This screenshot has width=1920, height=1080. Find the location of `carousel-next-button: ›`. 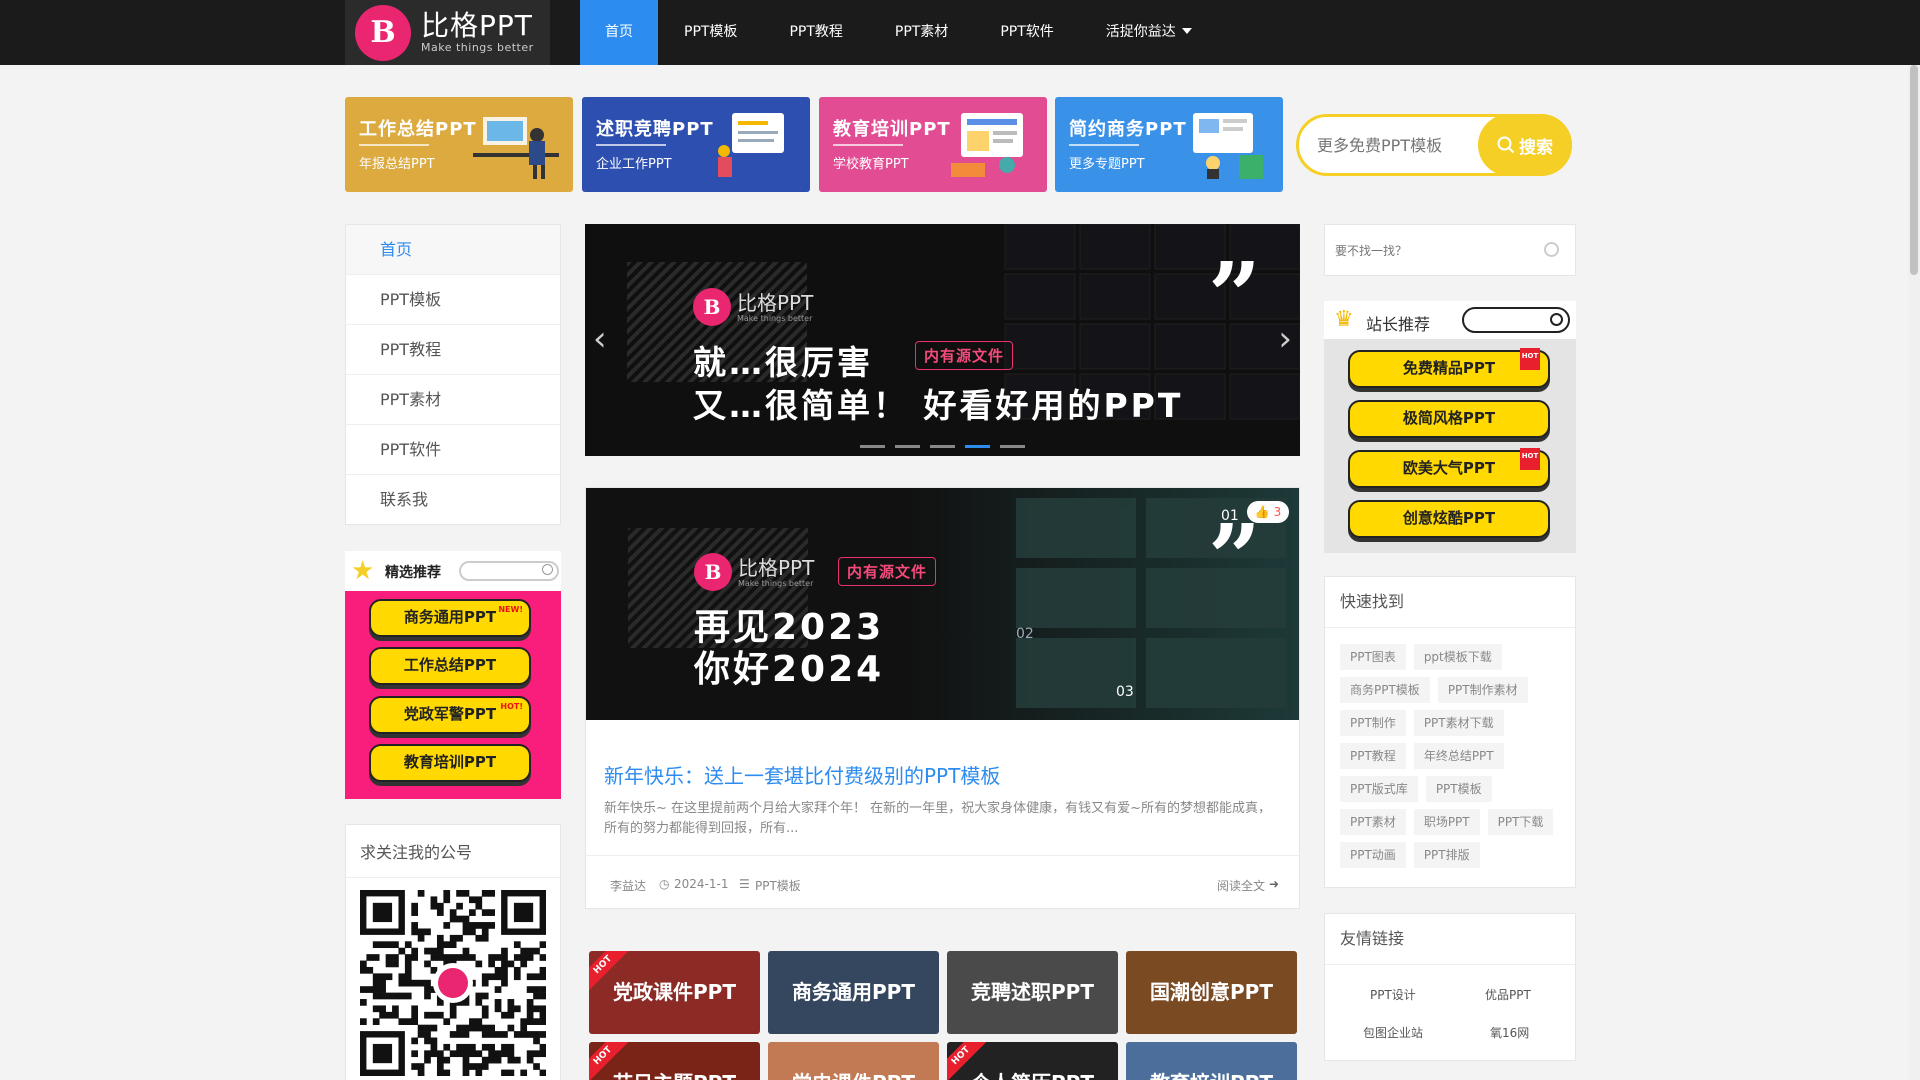

carousel-next-button: › is located at coordinates (1285, 339).